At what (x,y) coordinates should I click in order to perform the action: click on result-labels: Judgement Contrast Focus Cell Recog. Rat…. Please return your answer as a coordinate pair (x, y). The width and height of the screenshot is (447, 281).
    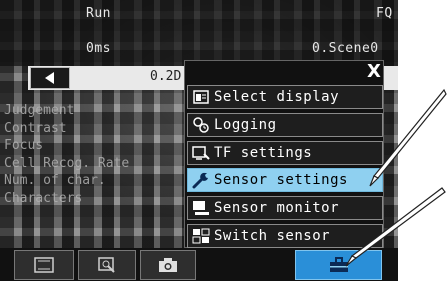
    Looking at the image, I should click on (66, 154).